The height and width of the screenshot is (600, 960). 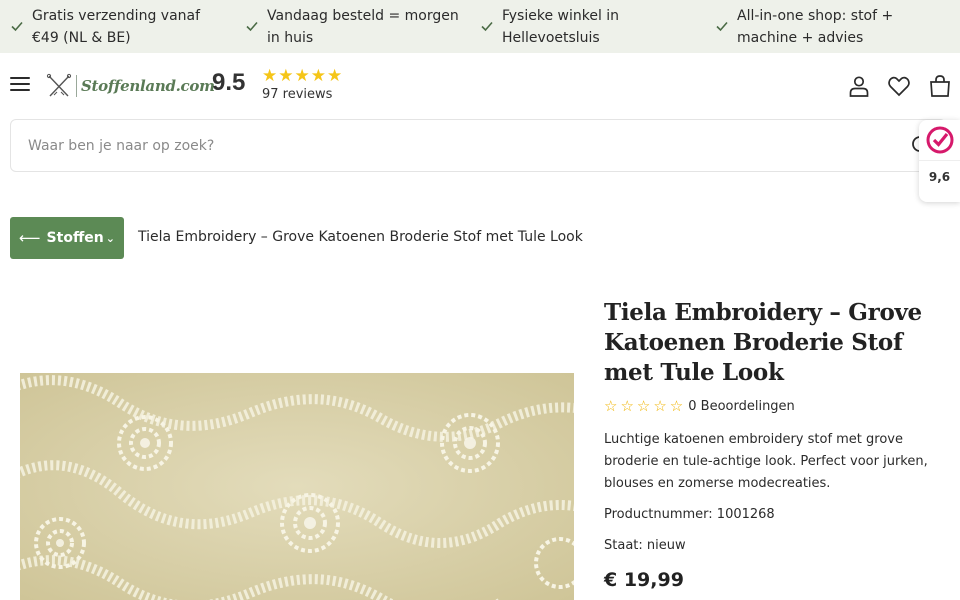 What do you see at coordinates (689, 514) in the screenshot?
I see `product-number: Productnummer: 1001268` at bounding box center [689, 514].